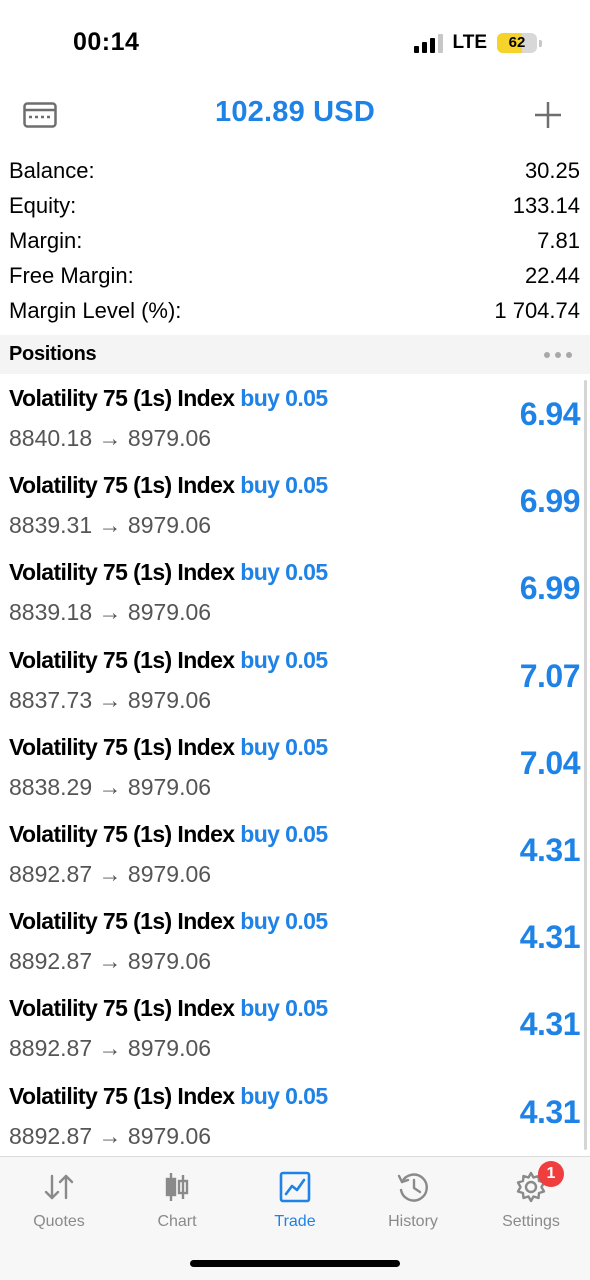 Image resolution: width=590 pixels, height=1280 pixels. What do you see at coordinates (295, 1221) in the screenshot?
I see `tab-label: Trade` at bounding box center [295, 1221].